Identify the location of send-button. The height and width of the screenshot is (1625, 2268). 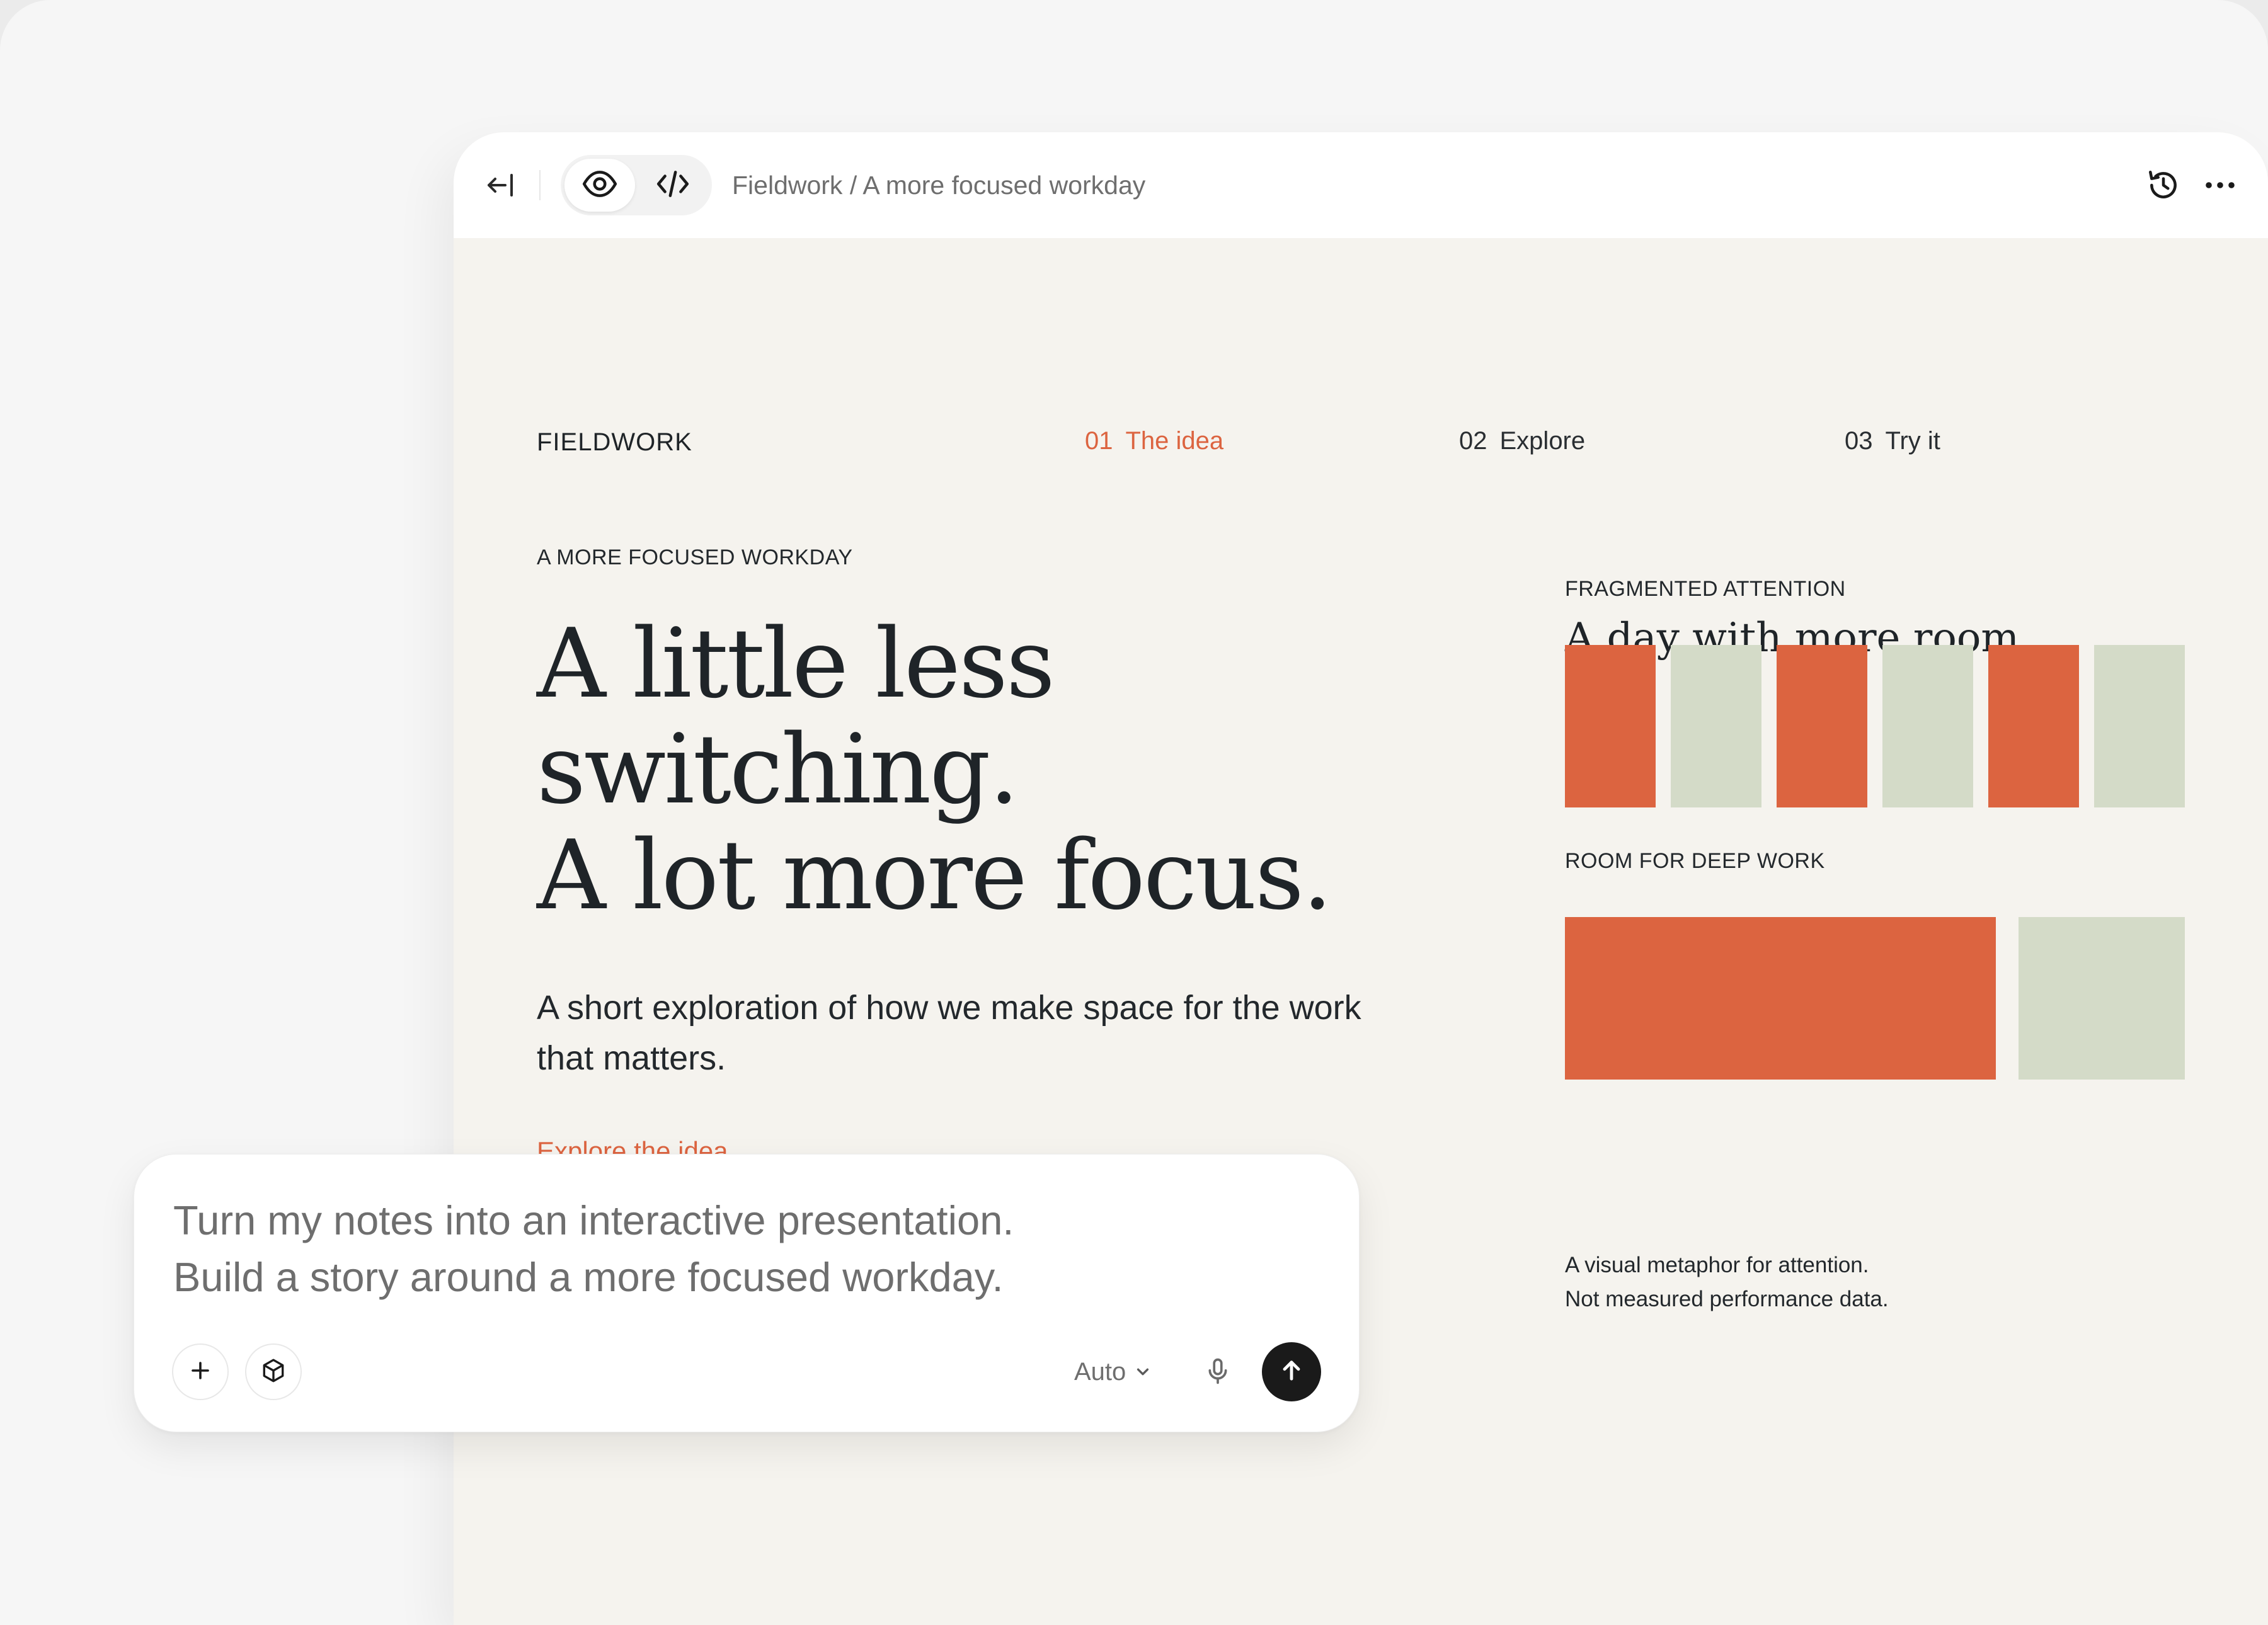
(1291, 1371).